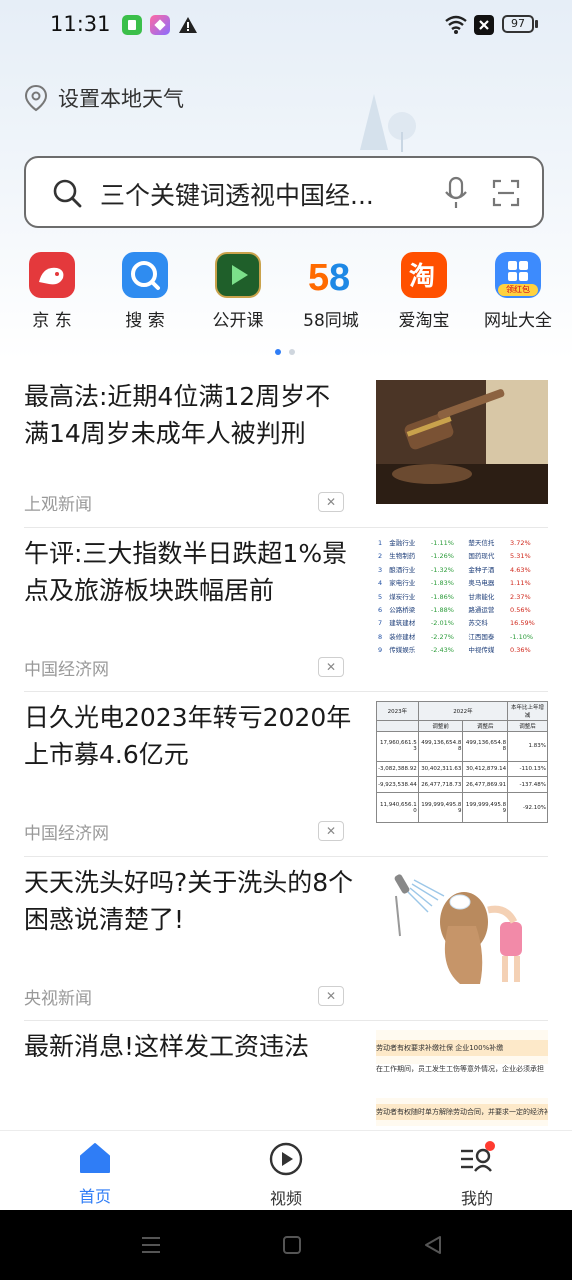 The height and width of the screenshot is (1280, 572). What do you see at coordinates (442, 596) in the screenshot?
I see `table-cell: -1.86%` at bounding box center [442, 596].